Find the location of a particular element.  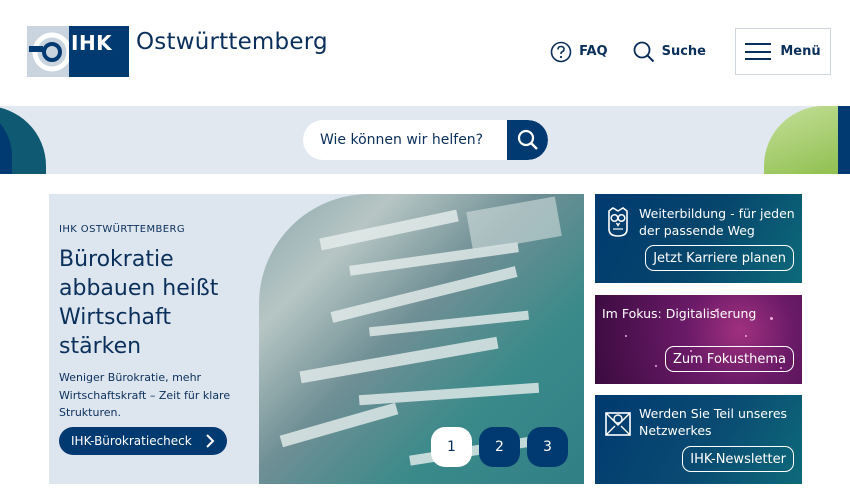

slide-pagination: 1 2 3 is located at coordinates (499, 447).